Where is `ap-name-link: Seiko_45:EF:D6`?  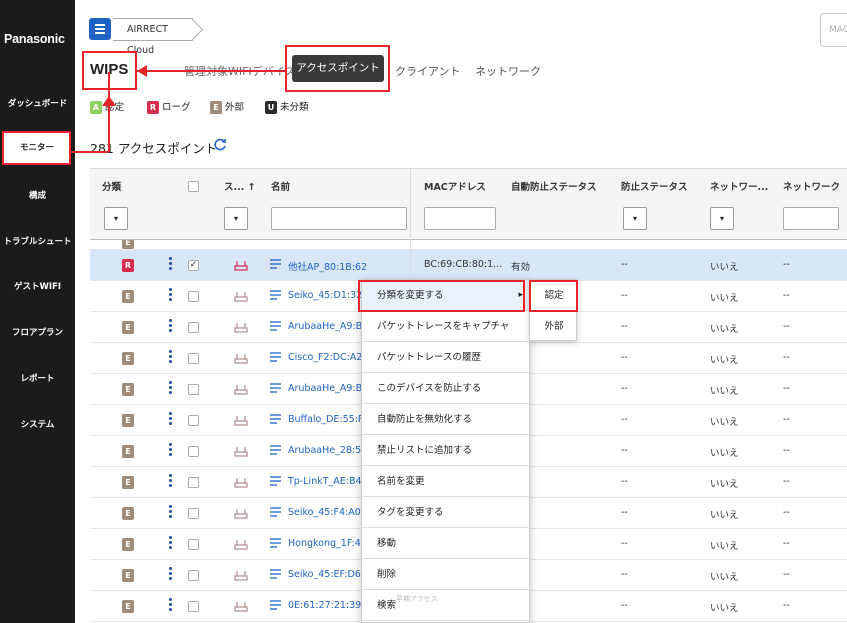
ap-name-link: Seiko_45:EF:D6 is located at coordinates (324, 574).